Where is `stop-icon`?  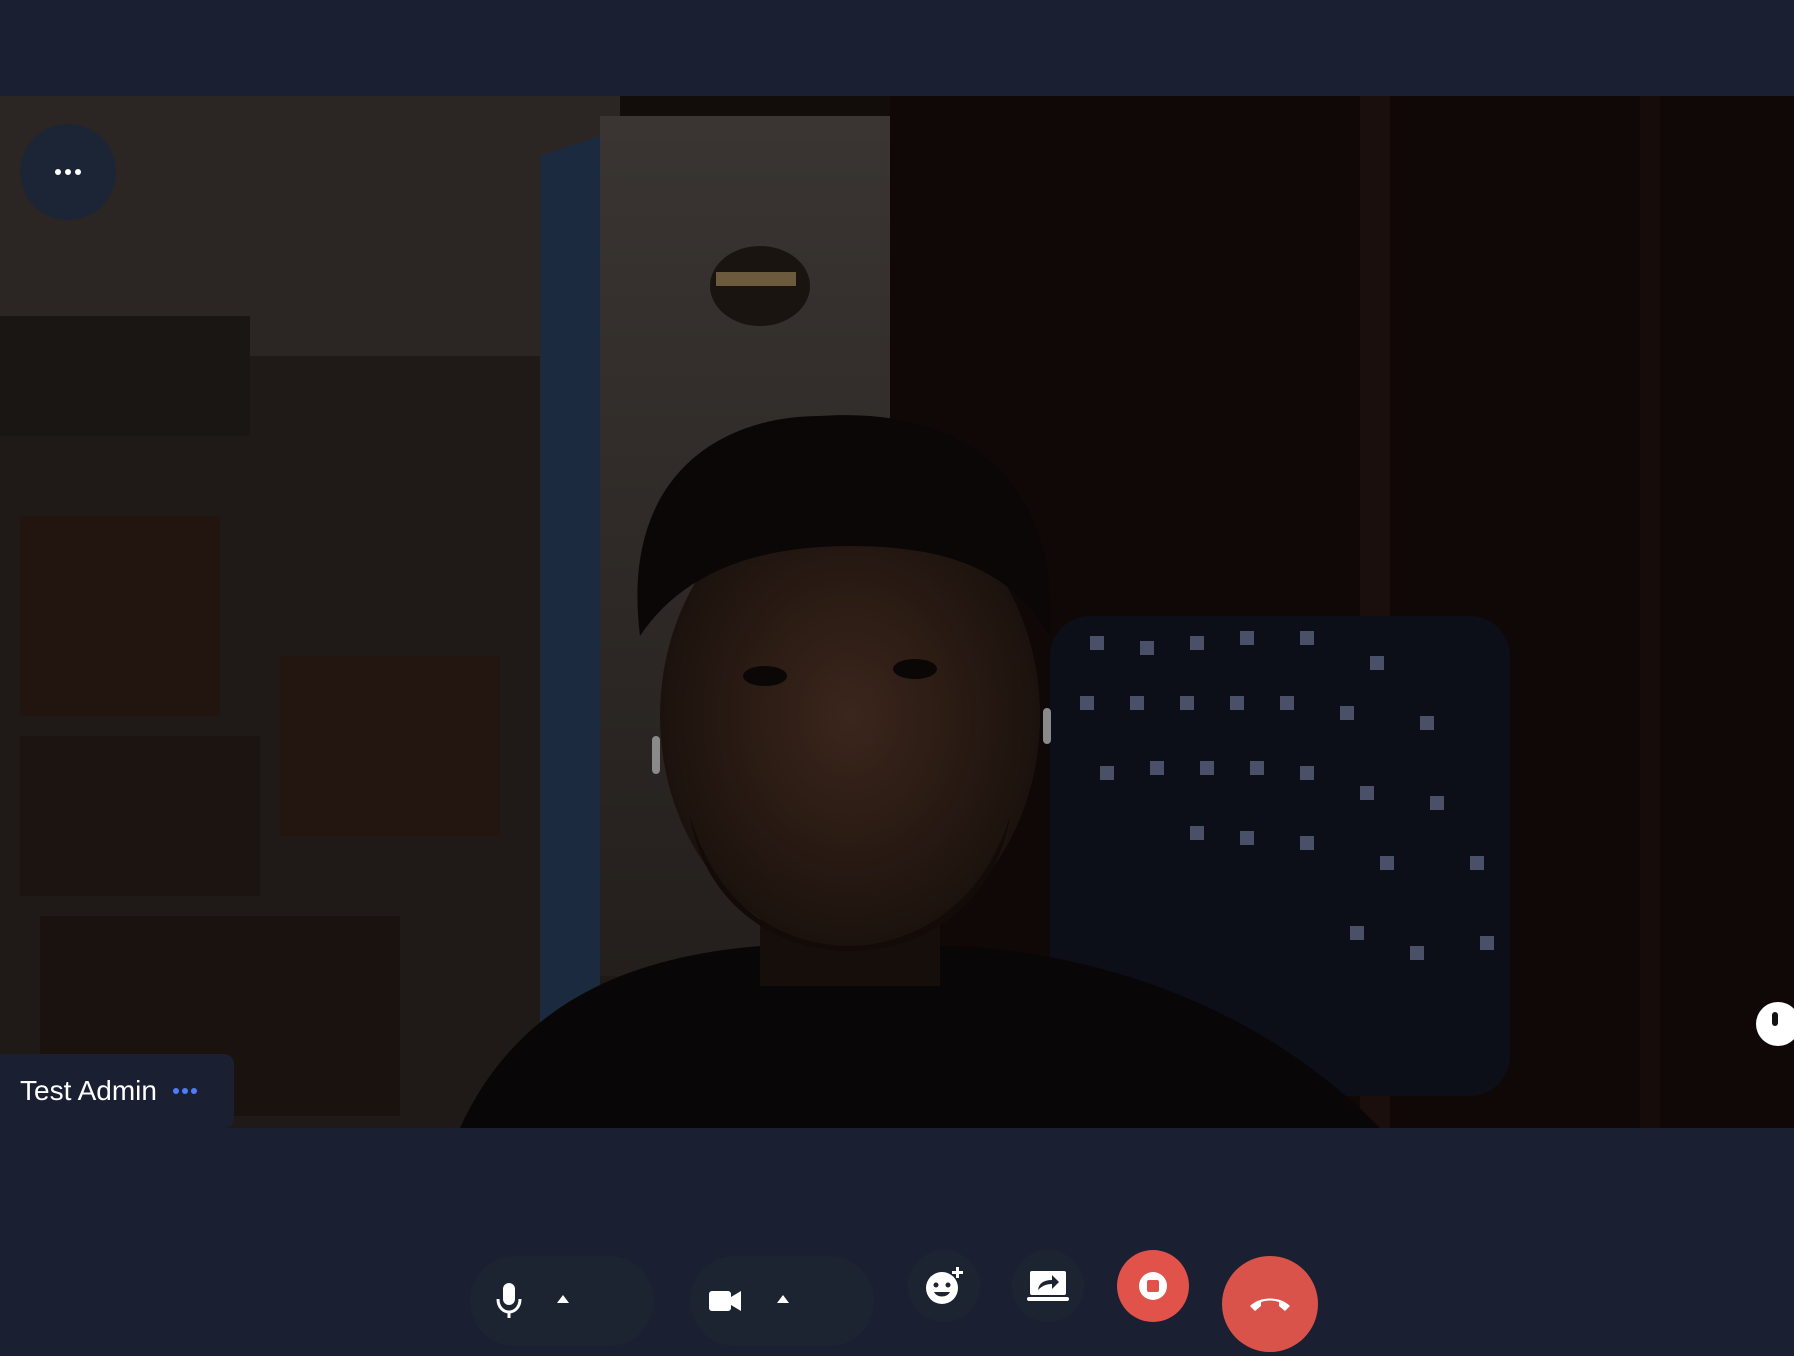
stop-icon is located at coordinates (1153, 1286).